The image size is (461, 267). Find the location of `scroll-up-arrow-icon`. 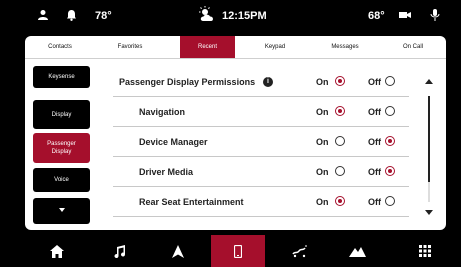

scroll-up-arrow-icon is located at coordinates (429, 81).